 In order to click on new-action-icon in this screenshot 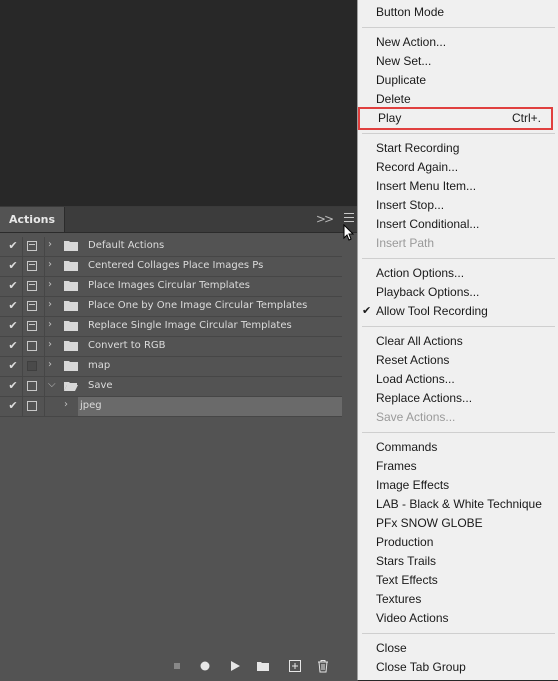, I will do `click(295, 666)`.